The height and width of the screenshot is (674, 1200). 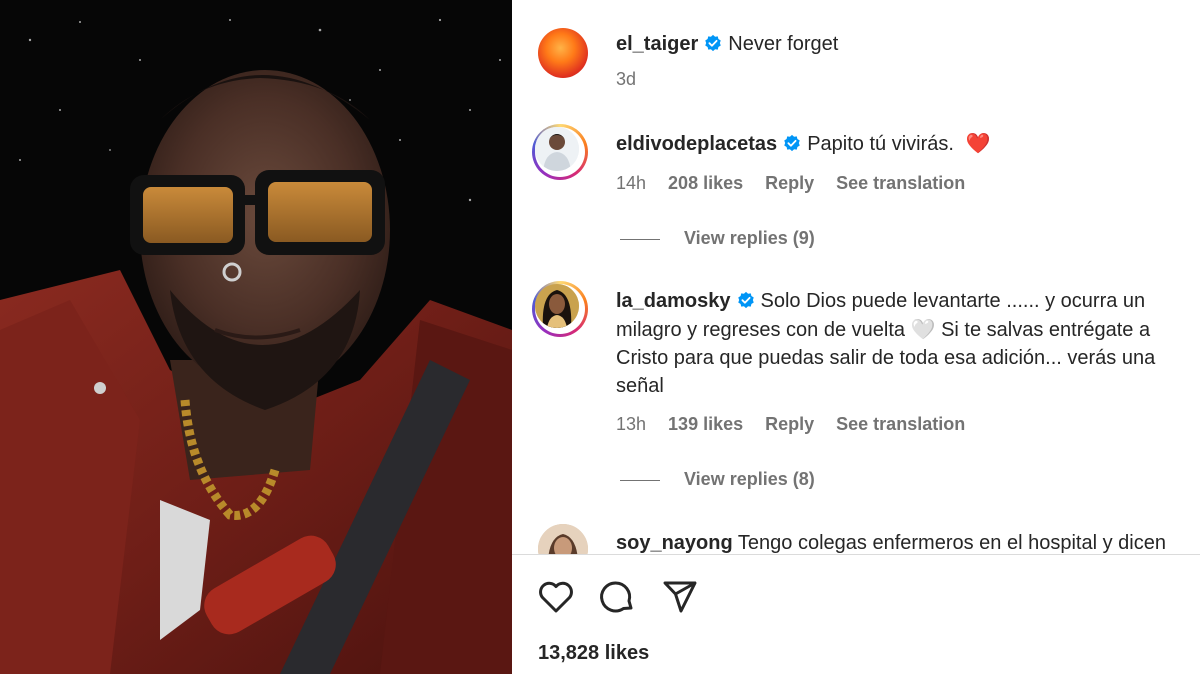 I want to click on comment-icon, so click(x=618, y=597).